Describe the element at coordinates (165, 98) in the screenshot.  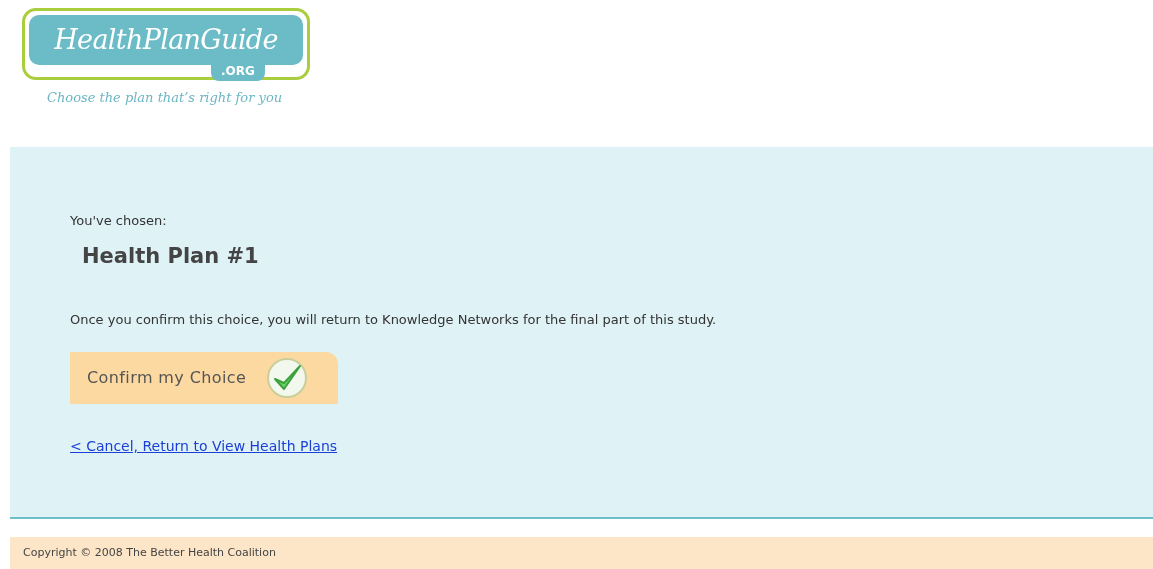
I see `tagline: Choose the plan that’s right for you` at that location.